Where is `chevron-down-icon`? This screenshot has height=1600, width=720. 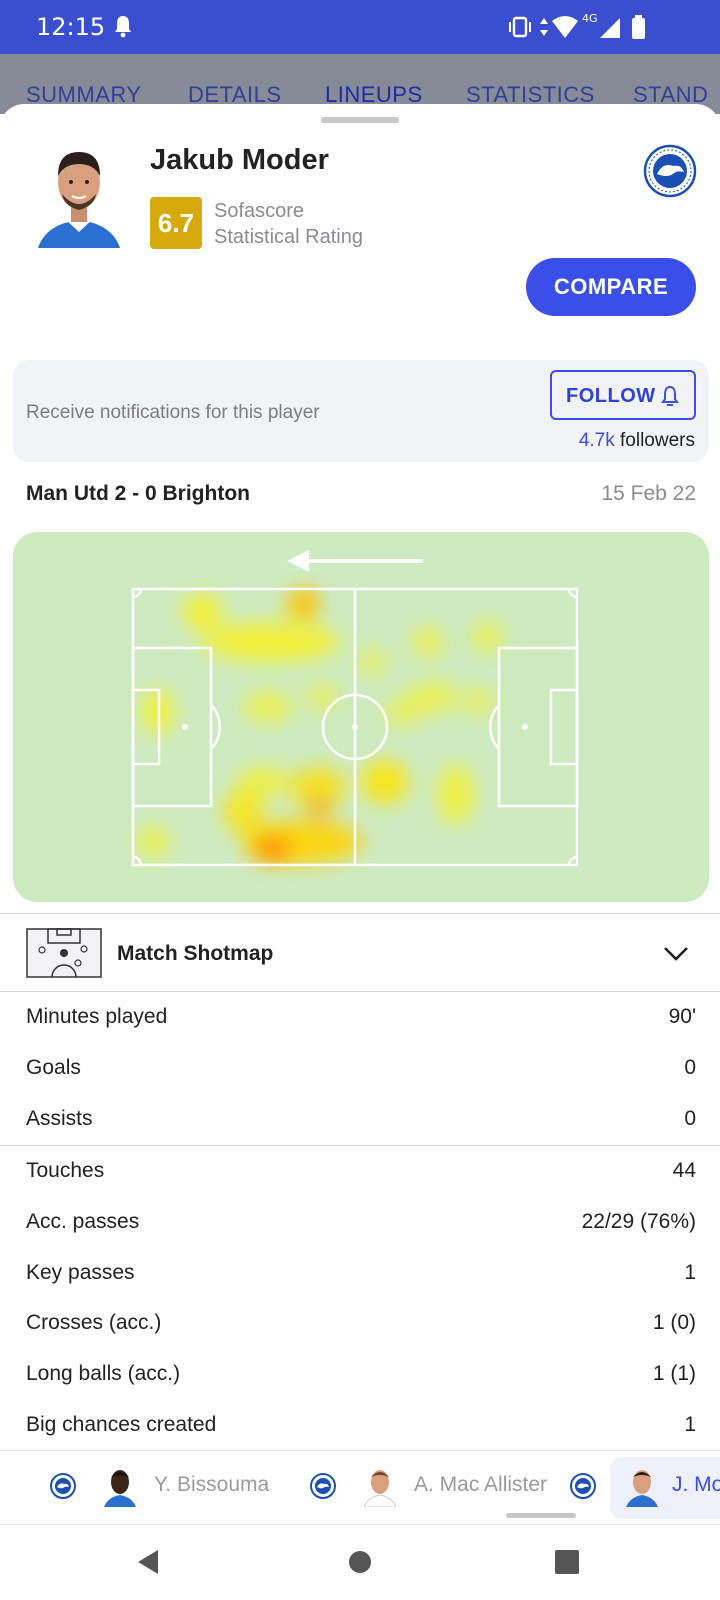 chevron-down-icon is located at coordinates (676, 953).